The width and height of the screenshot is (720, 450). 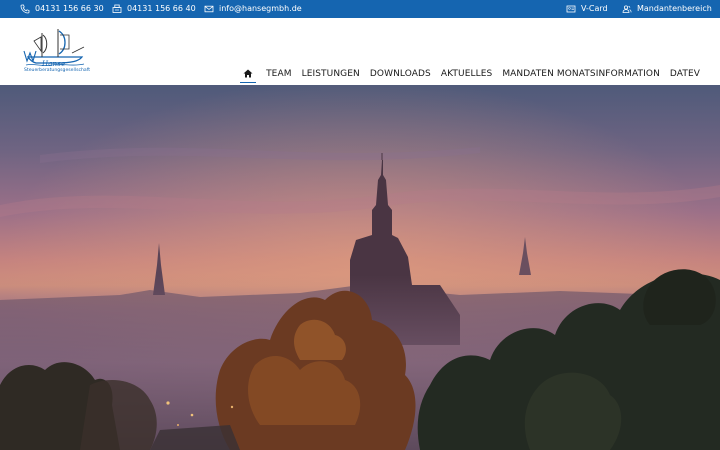 What do you see at coordinates (685, 74) in the screenshot?
I see `nav-datev: DATEV` at bounding box center [685, 74].